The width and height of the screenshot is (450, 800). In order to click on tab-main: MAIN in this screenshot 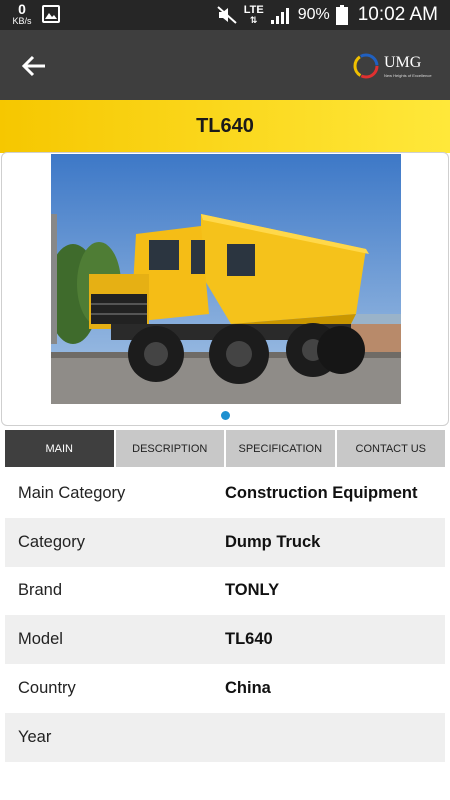, I will do `click(59, 448)`.